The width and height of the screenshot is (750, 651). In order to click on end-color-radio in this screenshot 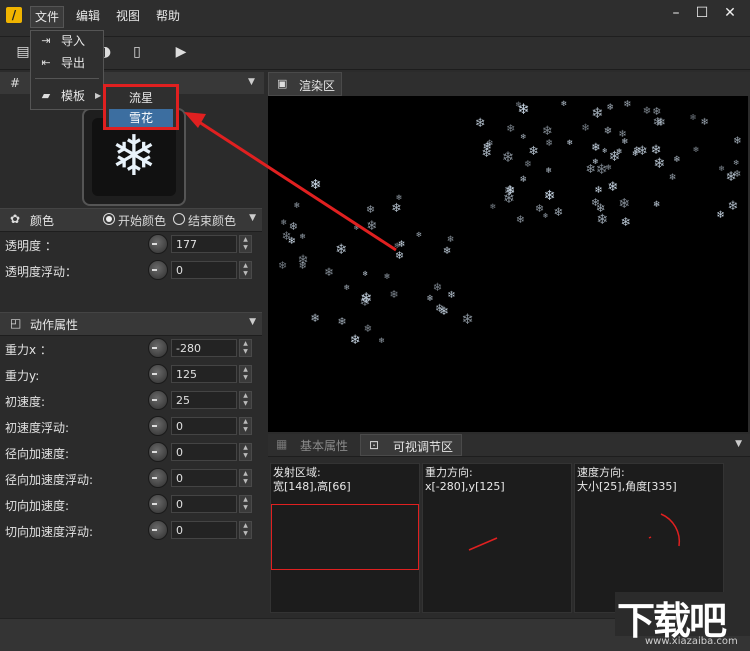, I will do `click(179, 219)`.